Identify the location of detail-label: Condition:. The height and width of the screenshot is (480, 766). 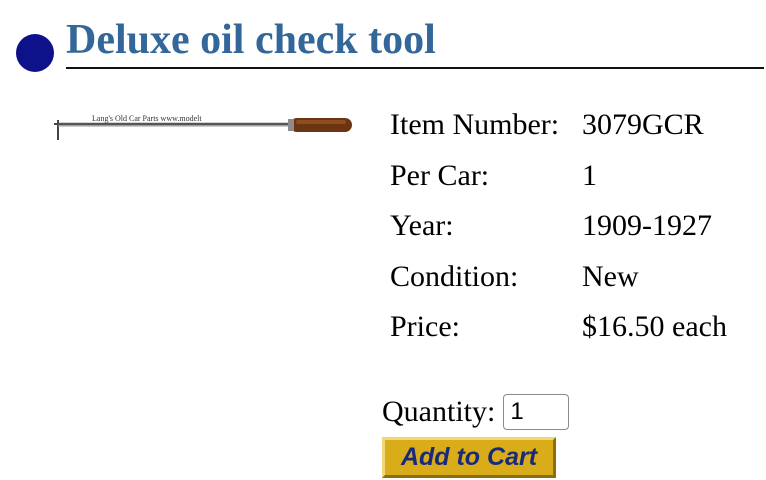
(454, 276).